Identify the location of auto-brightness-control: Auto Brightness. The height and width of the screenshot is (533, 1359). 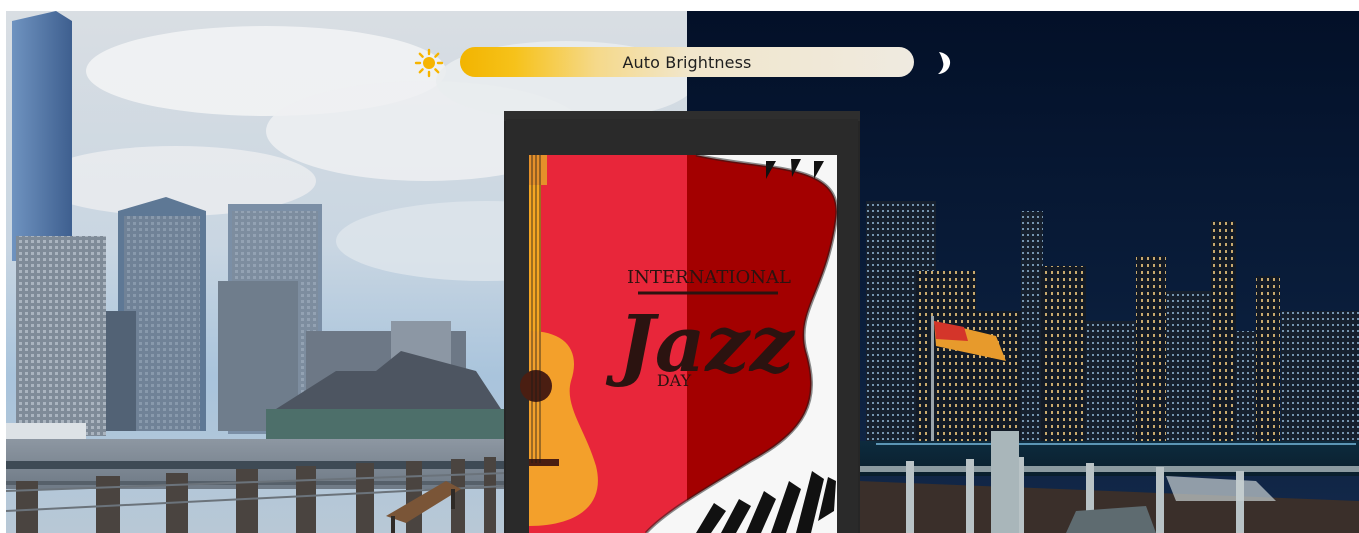
(690, 63).